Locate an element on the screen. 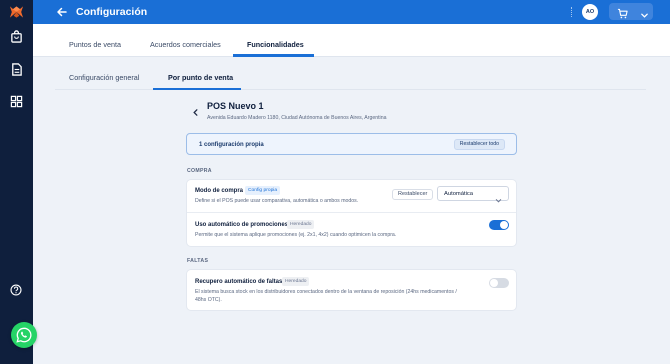  sidebar is located at coordinates (16, 182).